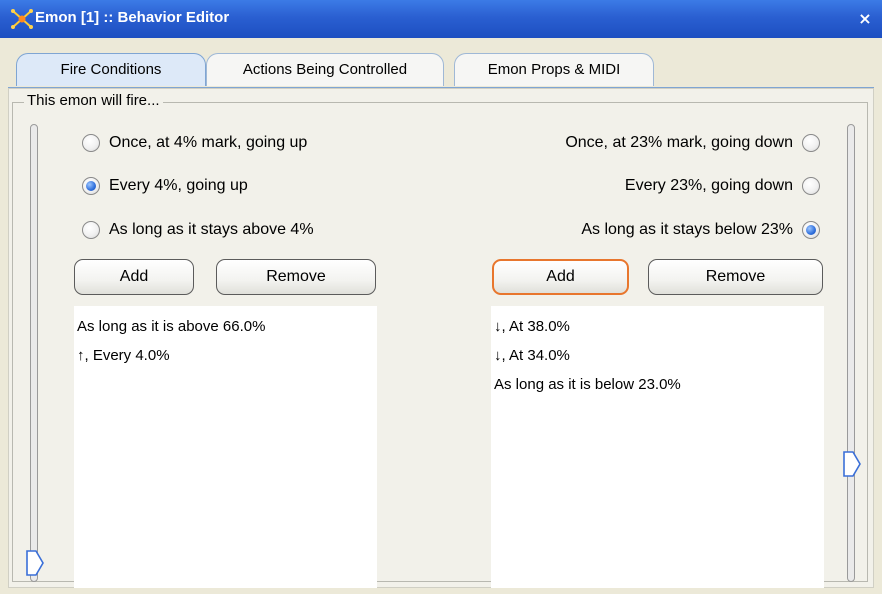  What do you see at coordinates (208, 142) in the screenshot?
I see `radio-label: Once, at 4% mark, going up` at bounding box center [208, 142].